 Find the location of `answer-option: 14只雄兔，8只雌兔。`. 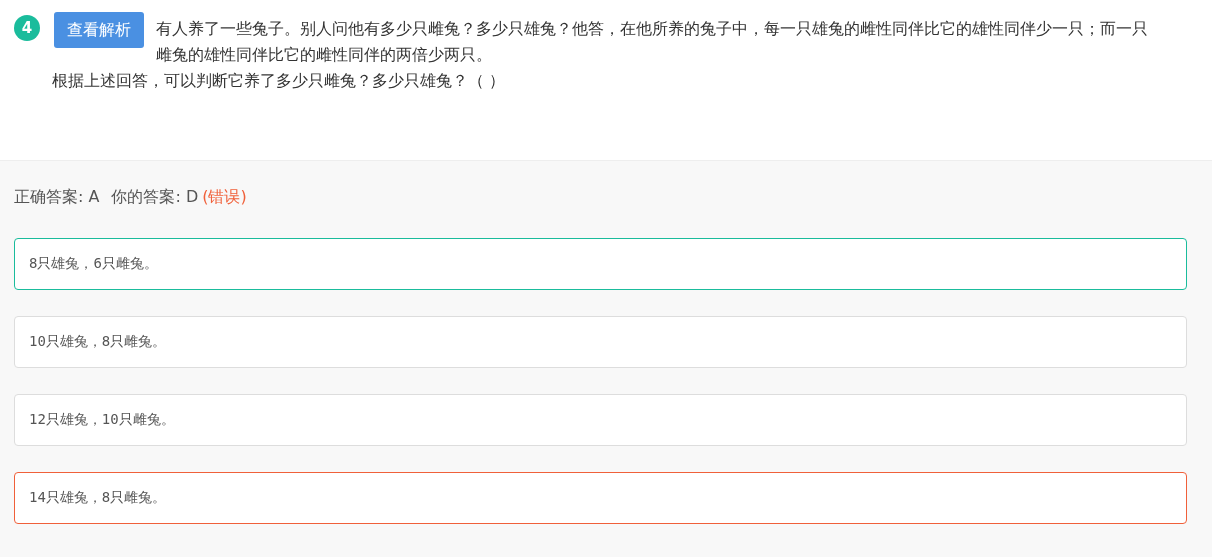

answer-option: 14只雄兔，8只雌兔。 is located at coordinates (600, 498).